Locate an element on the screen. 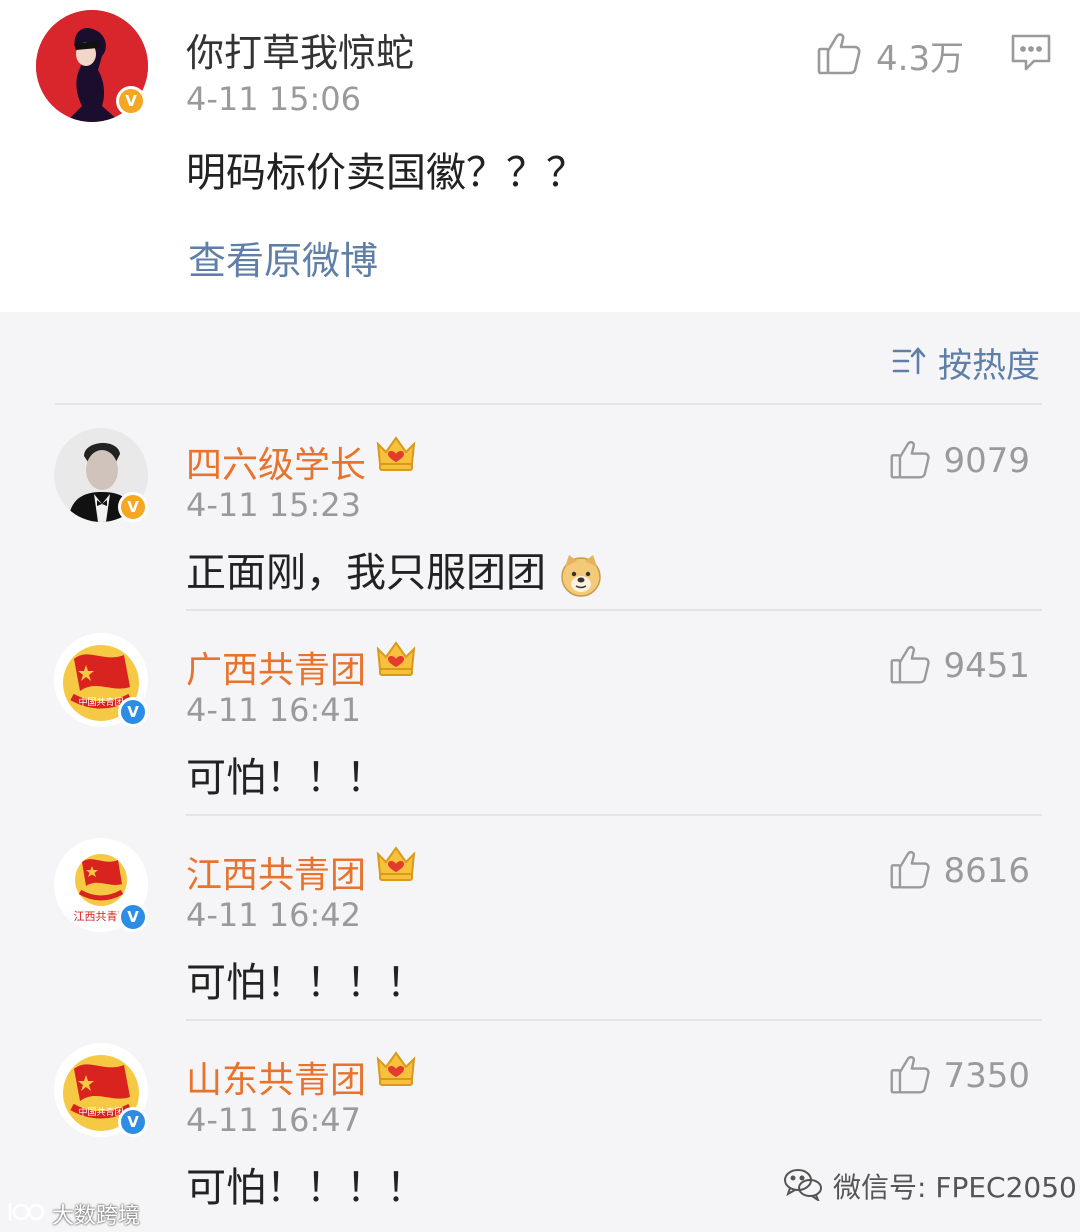  comment-author-name: 山东共青团 is located at coordinates (276, 1077).